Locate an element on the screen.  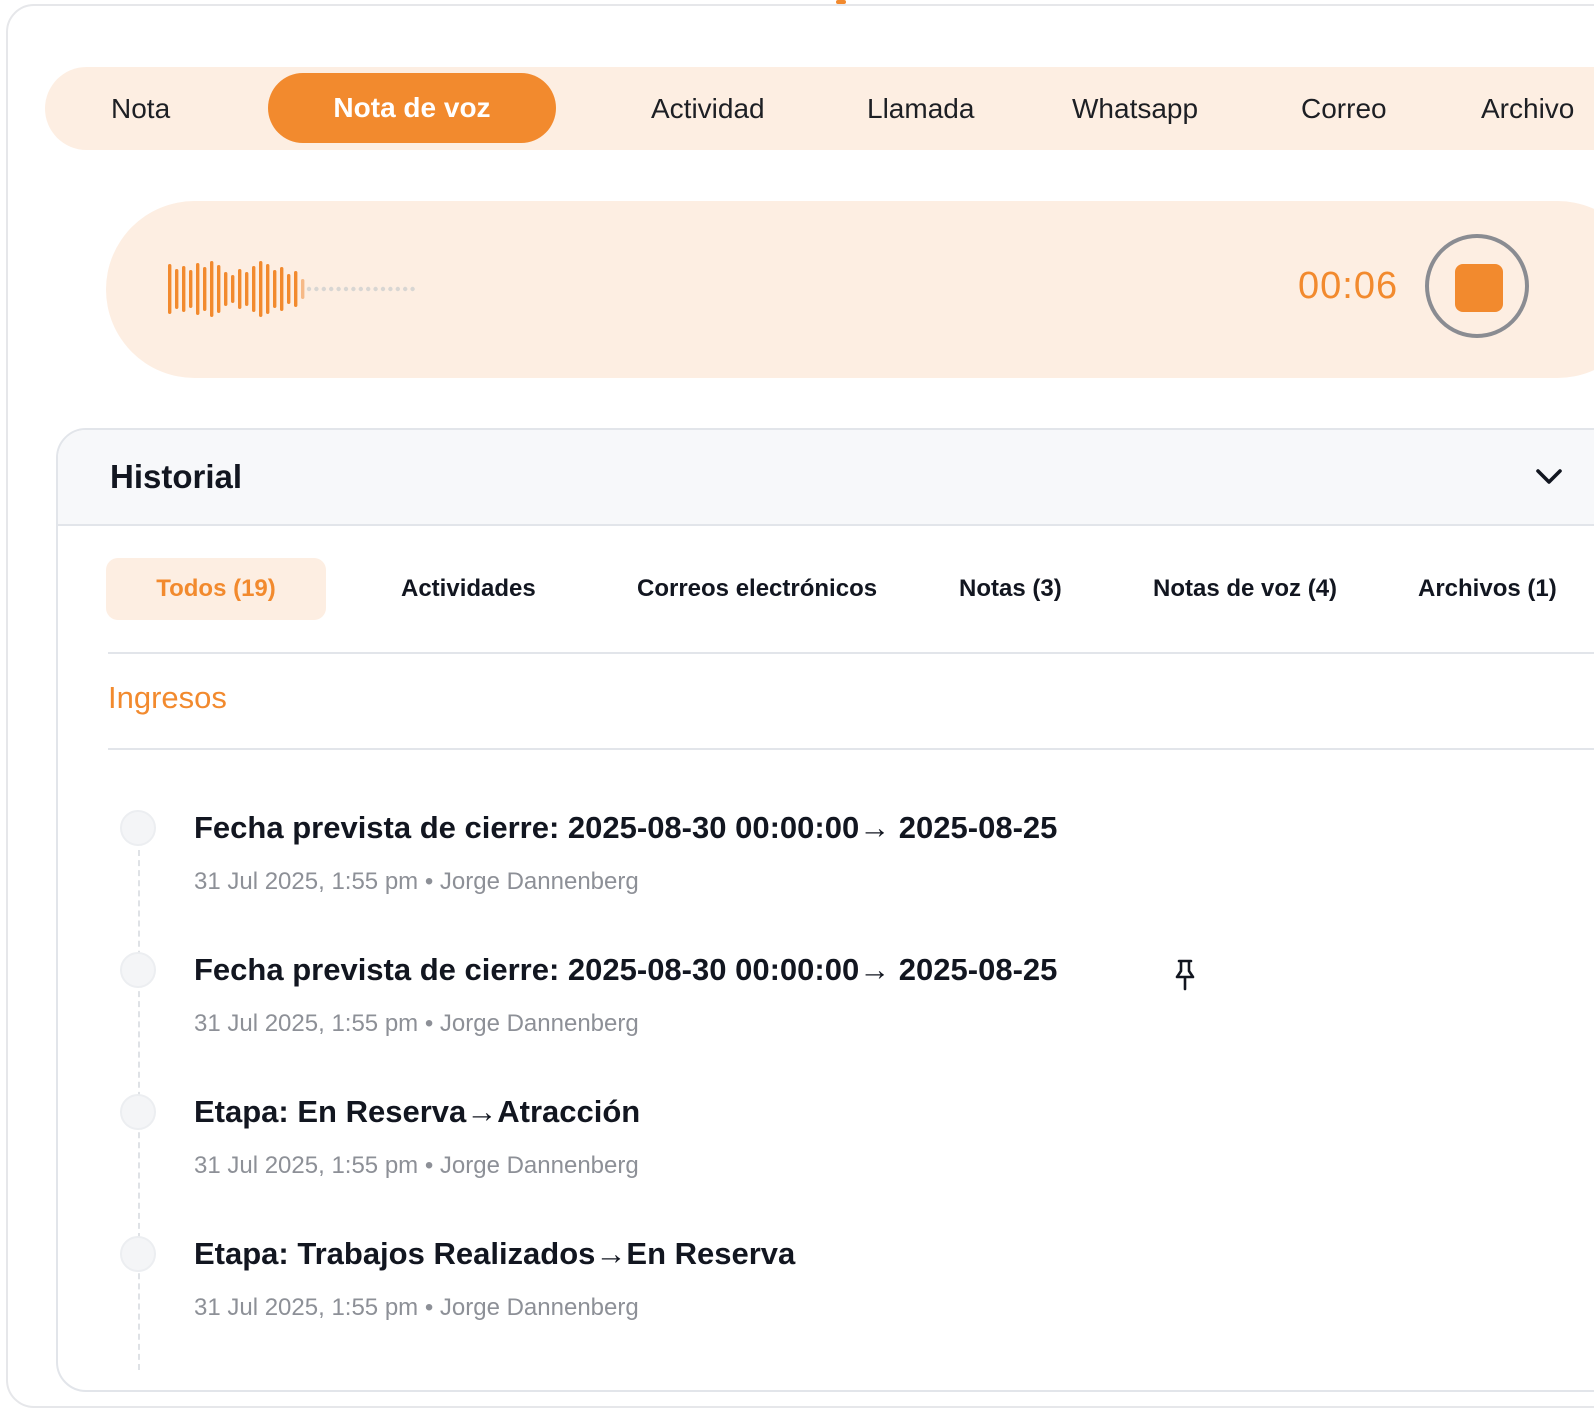
tab-llamada: Llamada is located at coordinates (920, 108).